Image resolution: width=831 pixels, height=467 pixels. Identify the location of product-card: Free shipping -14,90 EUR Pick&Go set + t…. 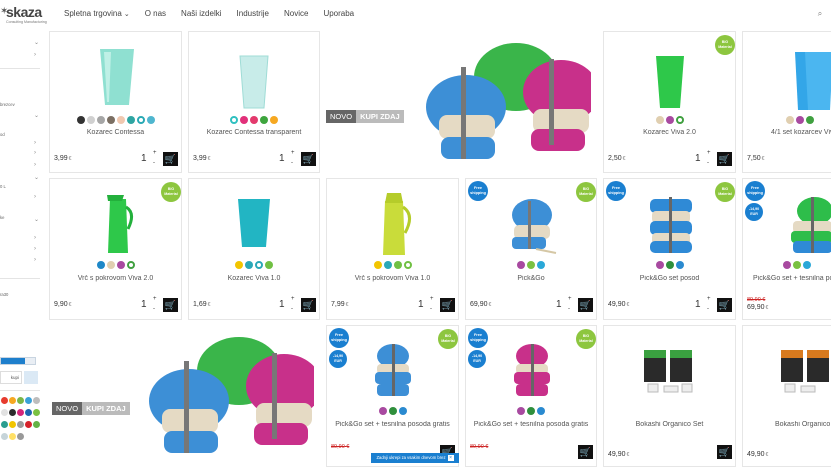
(786, 249).